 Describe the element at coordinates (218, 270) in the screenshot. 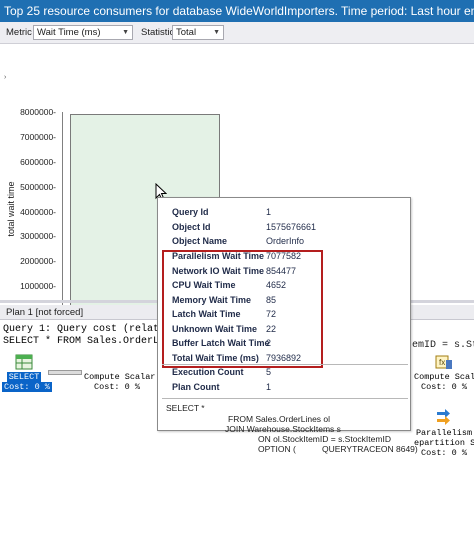

I see `tooltip-key: Network IO Wait Time` at that location.